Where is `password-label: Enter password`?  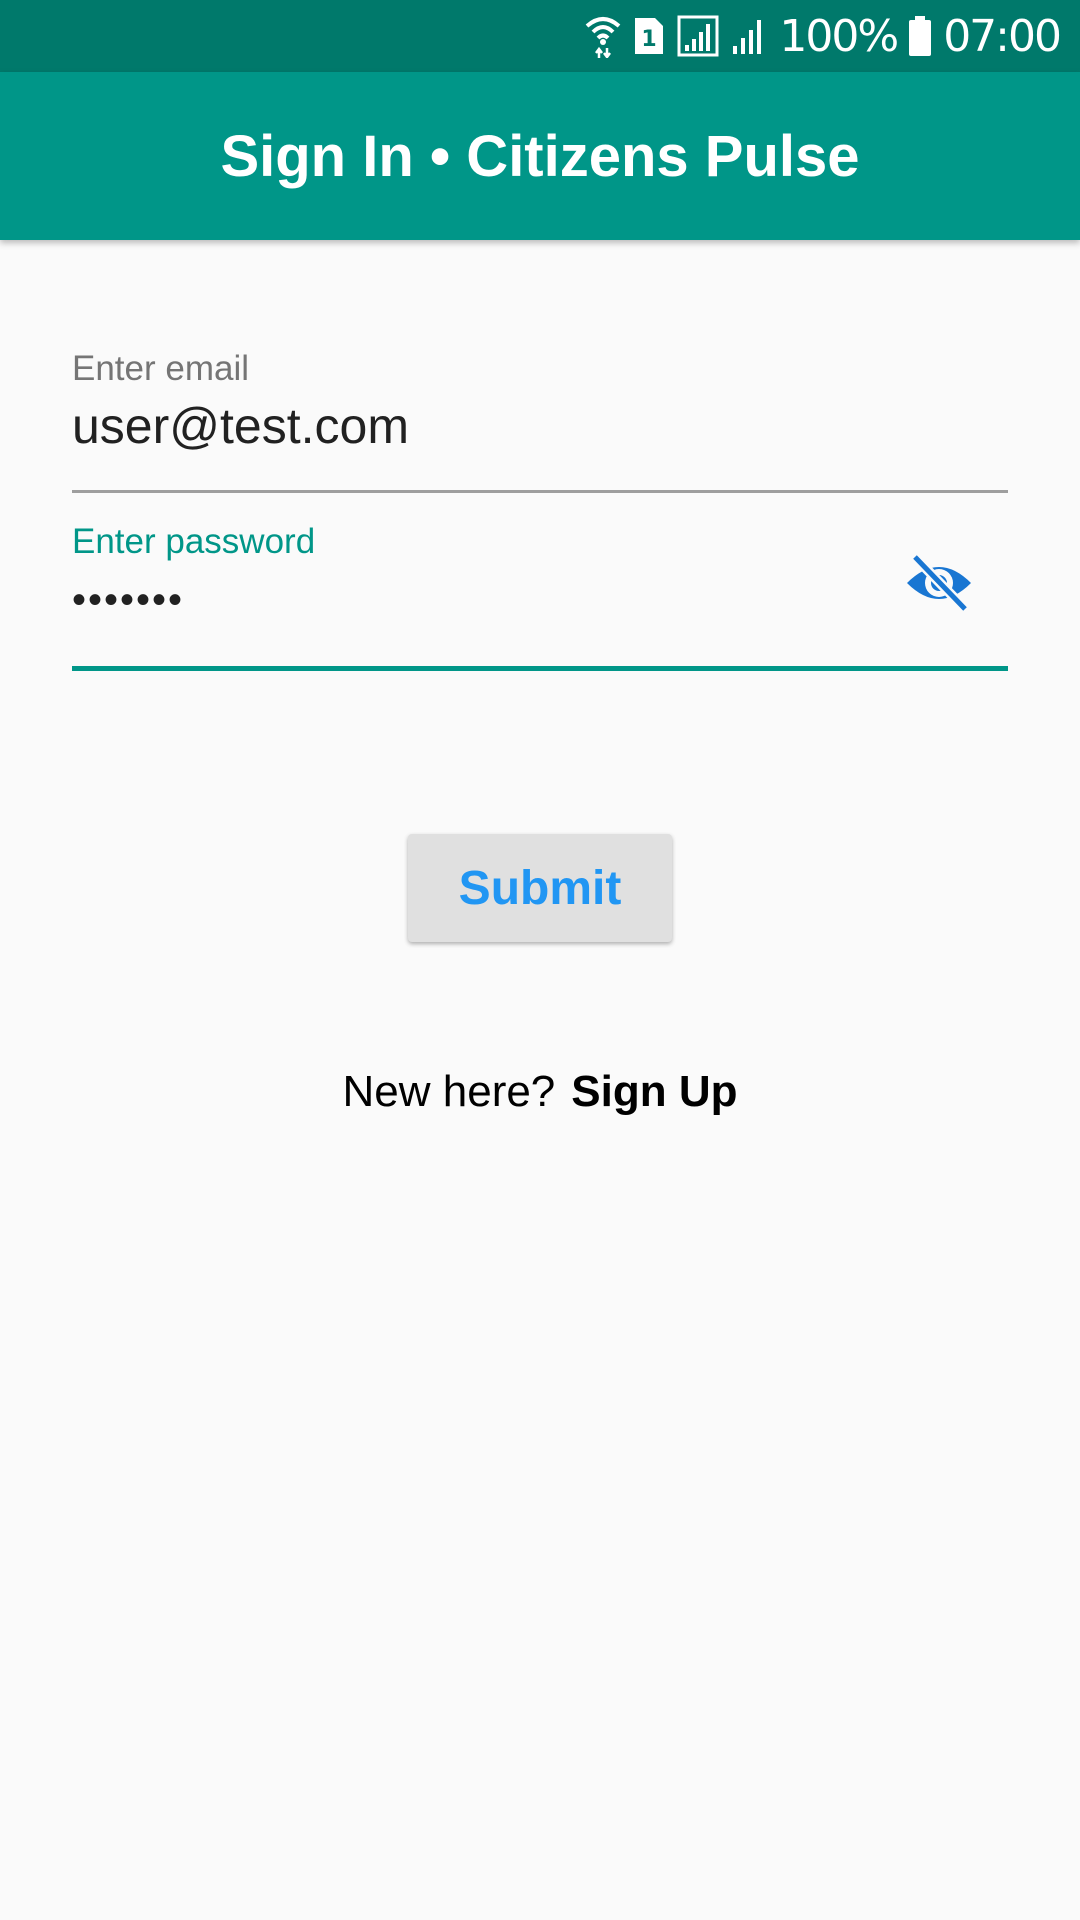 password-label: Enter password is located at coordinates (194, 541).